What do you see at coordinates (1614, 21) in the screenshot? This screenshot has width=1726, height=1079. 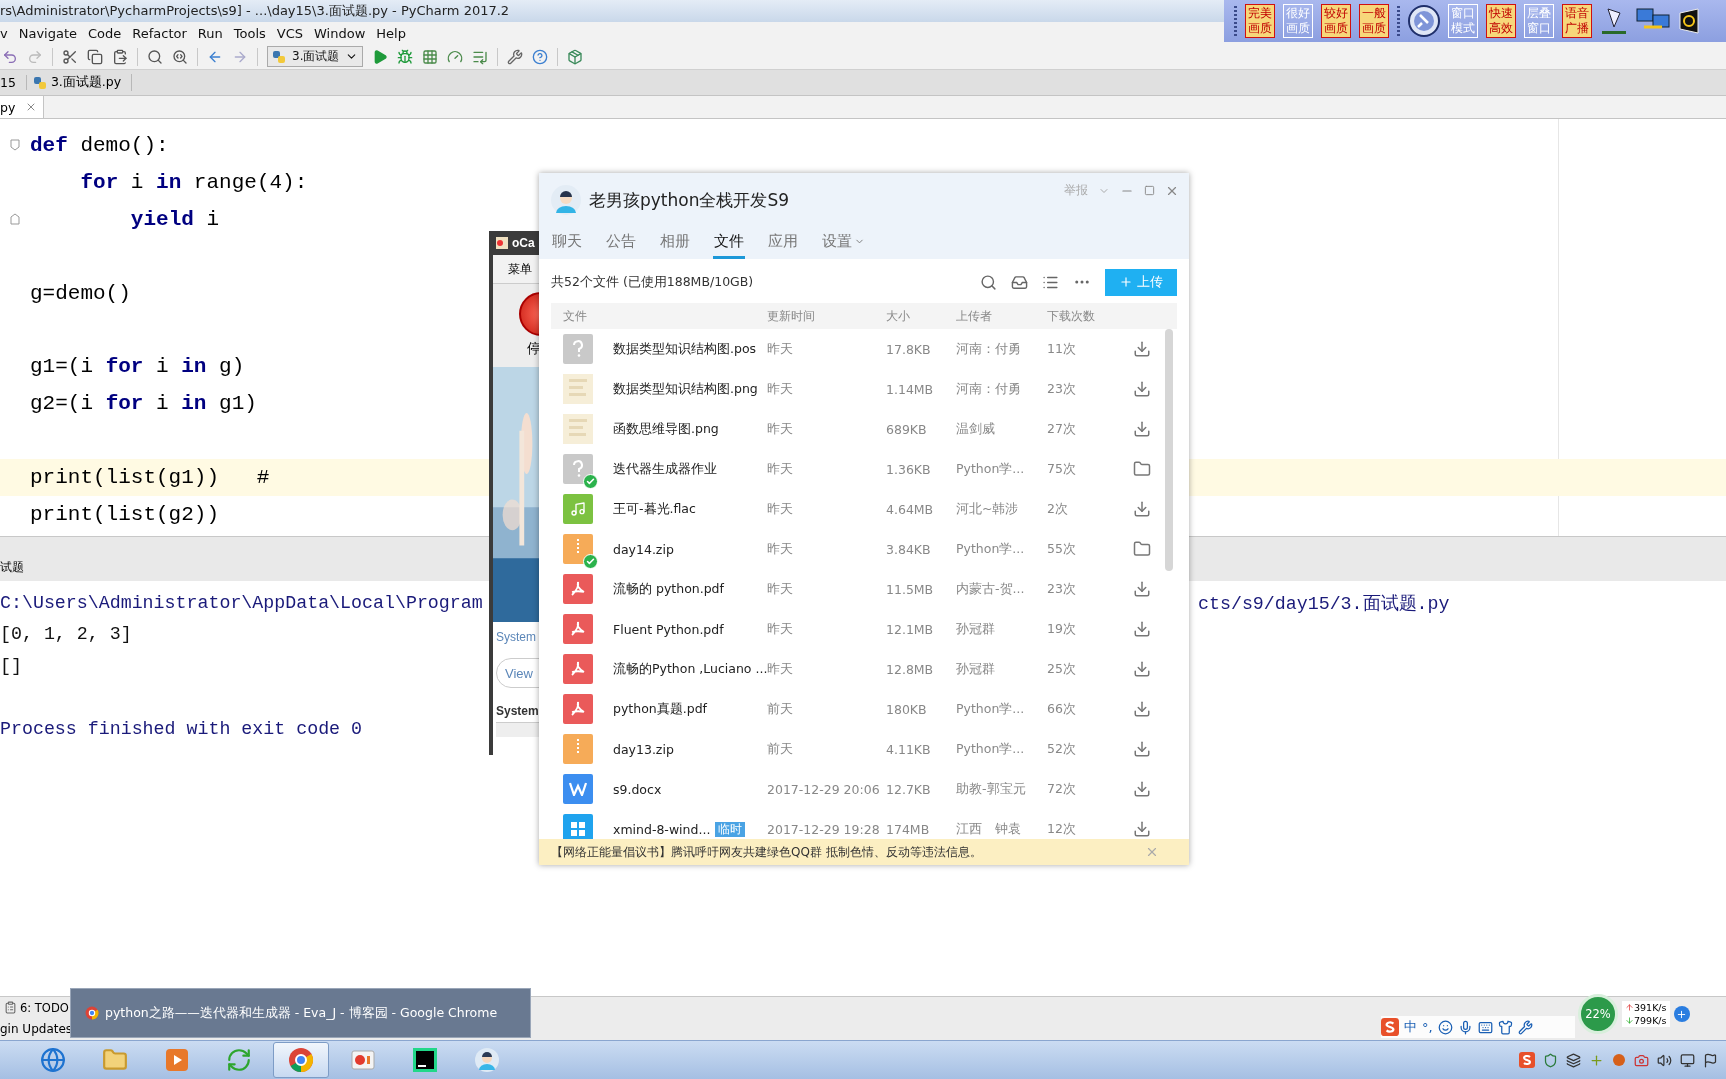 I see `brush-icon` at bounding box center [1614, 21].